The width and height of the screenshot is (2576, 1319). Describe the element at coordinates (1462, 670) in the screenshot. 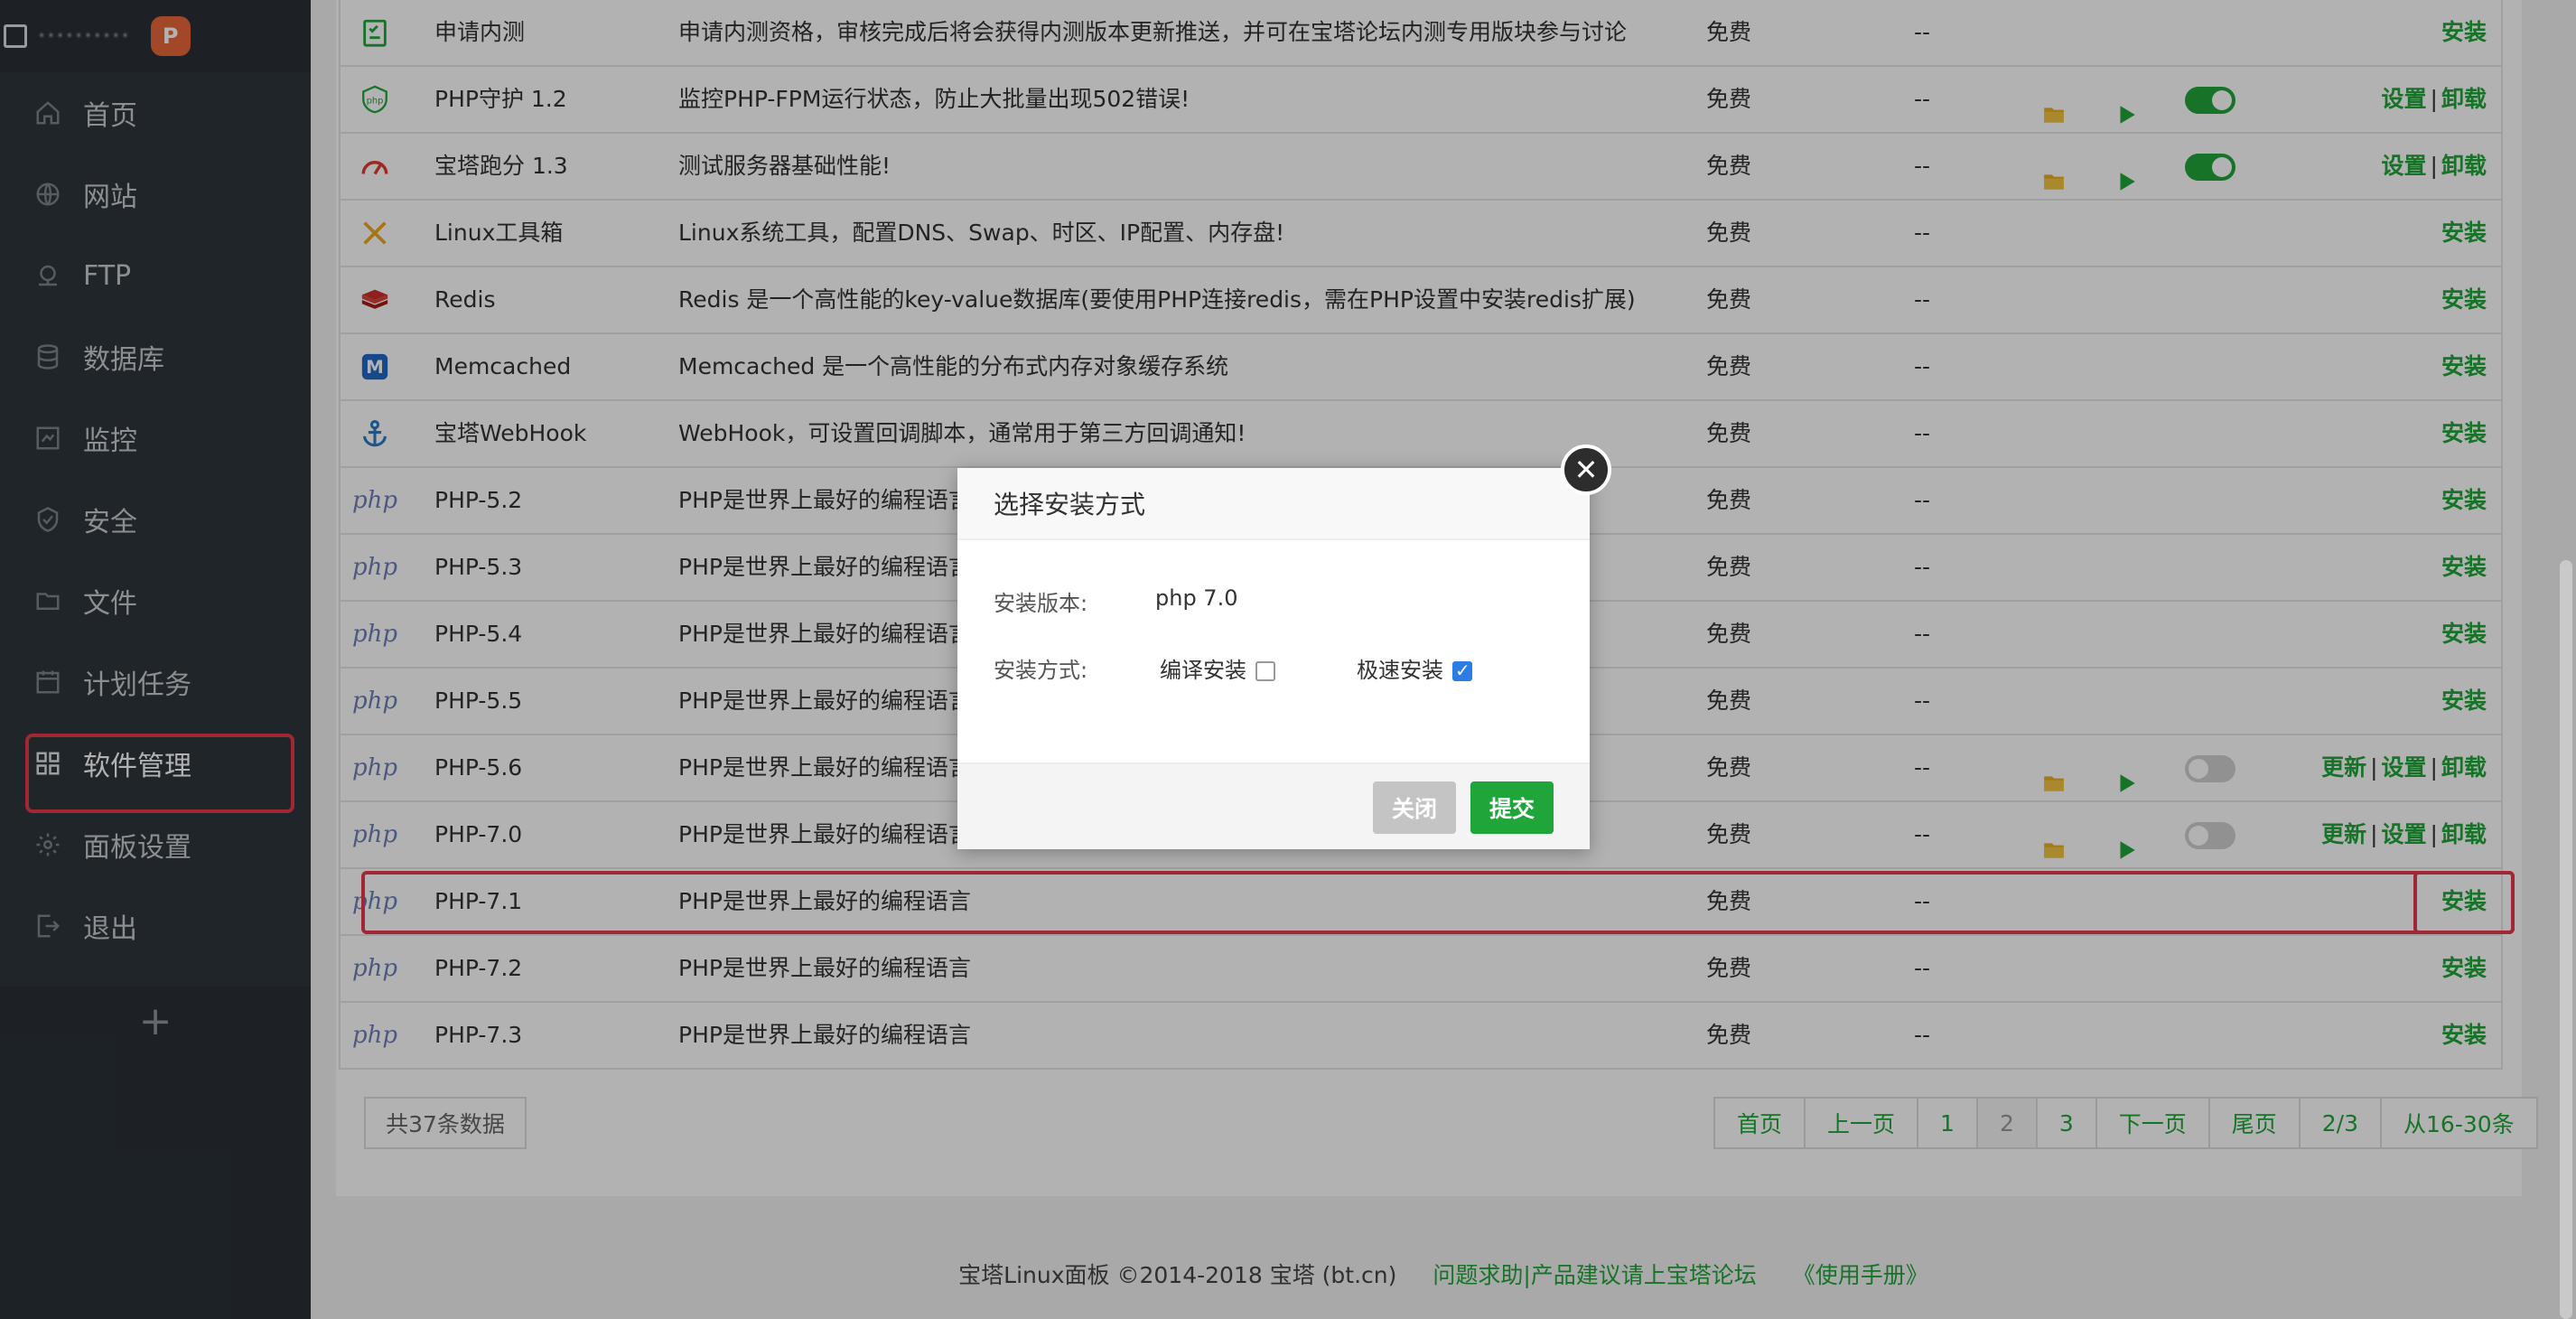

I see `fast-checkbox` at that location.